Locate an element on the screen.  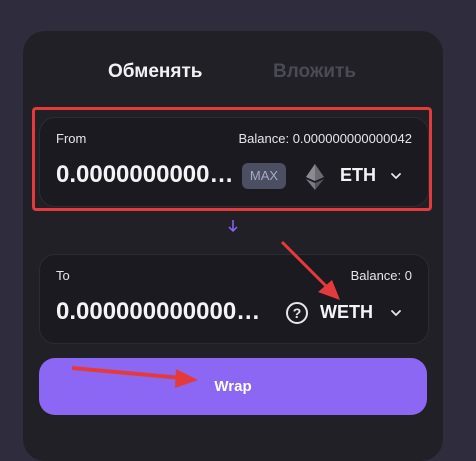
tab-swap: Обменять is located at coordinates (155, 72).